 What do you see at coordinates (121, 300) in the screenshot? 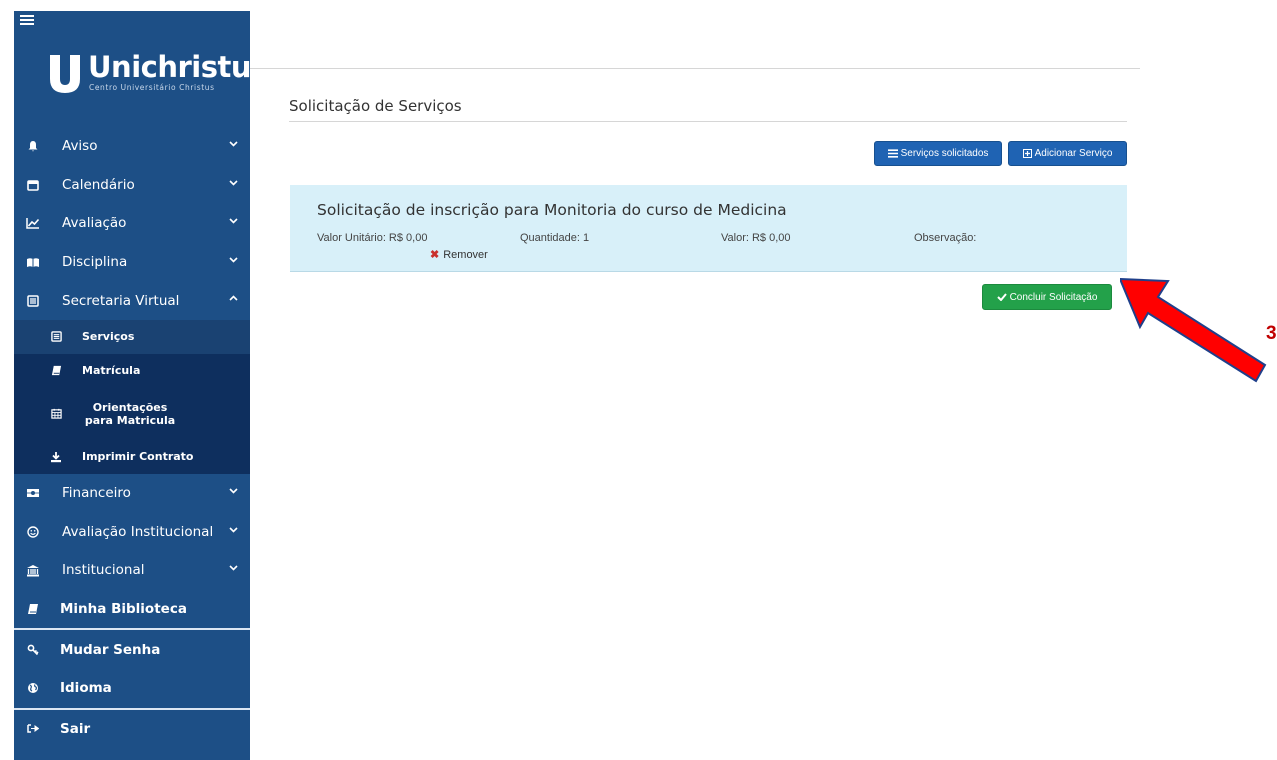
I see `sidebar-item-label: Secretaria Virtual` at bounding box center [121, 300].